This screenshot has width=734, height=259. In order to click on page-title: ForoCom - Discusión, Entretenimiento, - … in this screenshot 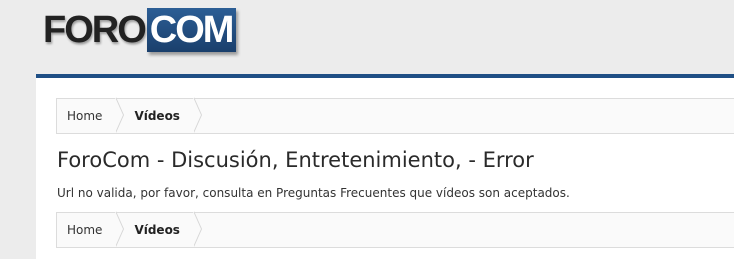, I will do `click(295, 160)`.